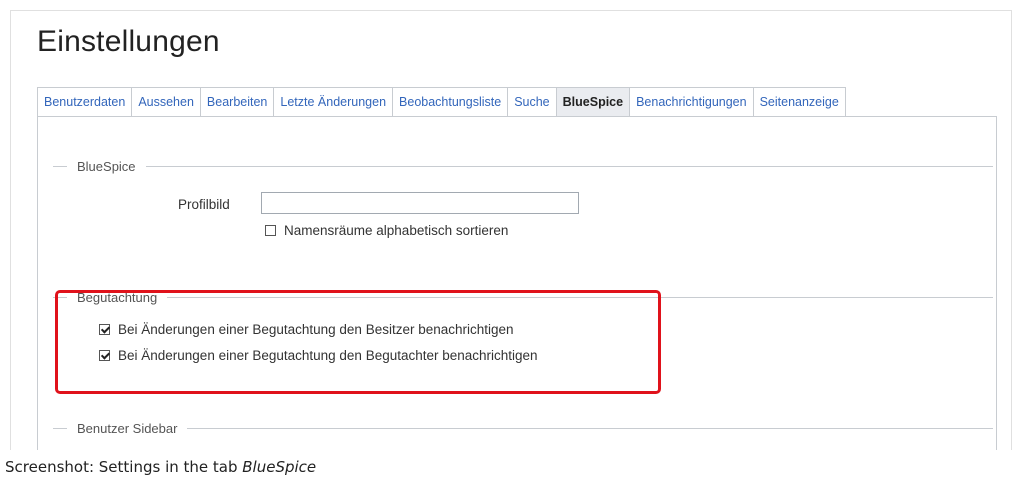  What do you see at coordinates (117, 297) in the screenshot?
I see `review-legend-text: Begutachtung` at bounding box center [117, 297].